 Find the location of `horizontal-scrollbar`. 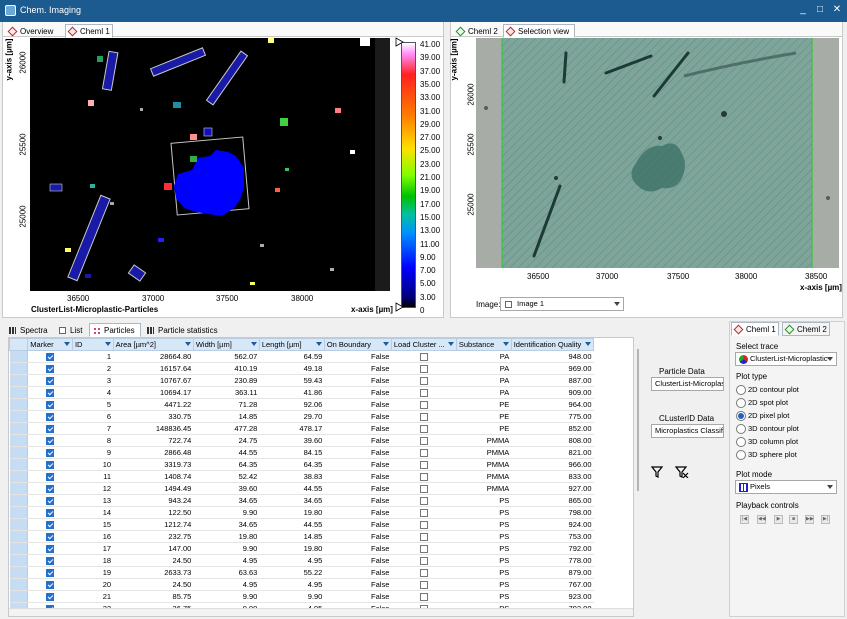

horizontal-scrollbar is located at coordinates (321, 612).